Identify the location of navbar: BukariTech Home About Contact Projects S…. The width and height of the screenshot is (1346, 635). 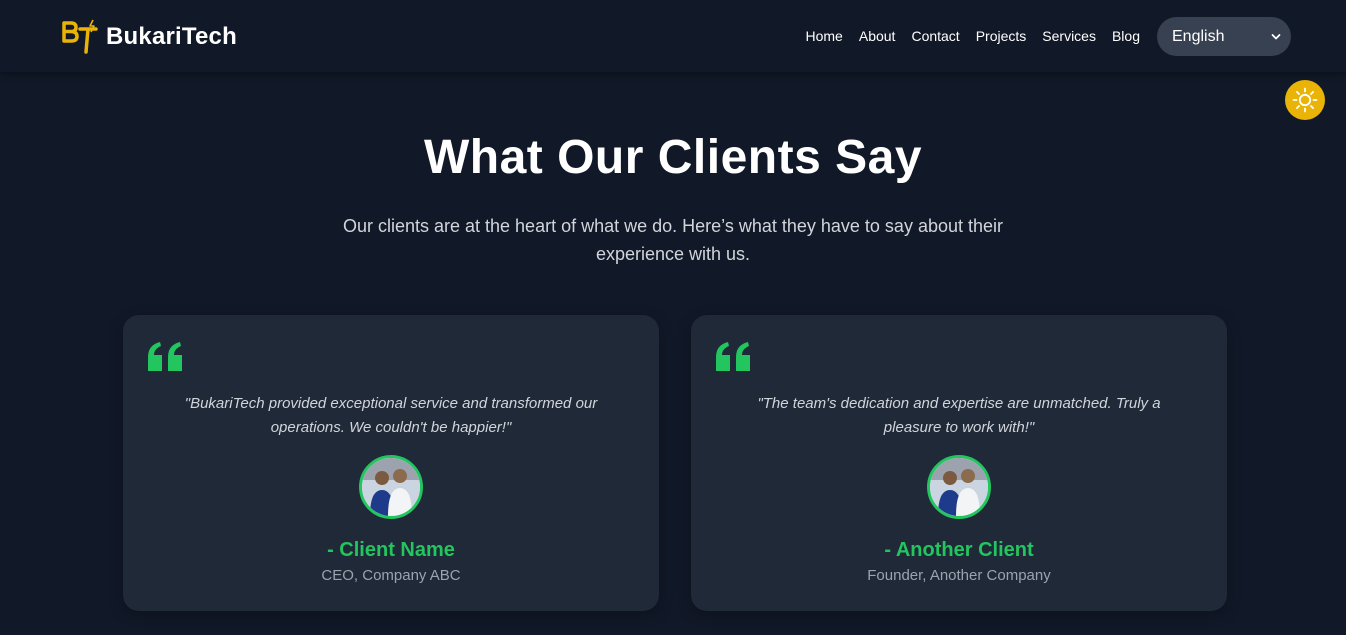
(673, 36).